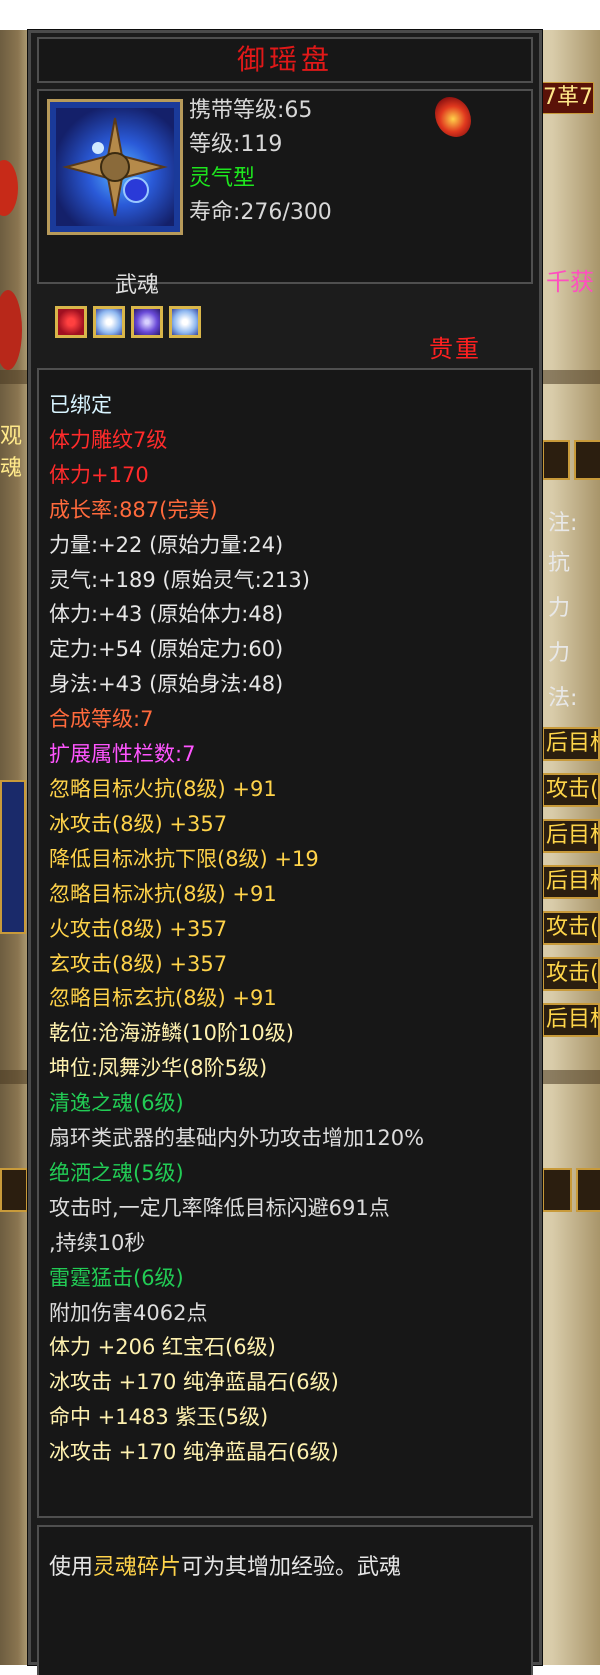  What do you see at coordinates (71, 322) in the screenshot?
I see `red-gem-icon` at bounding box center [71, 322].